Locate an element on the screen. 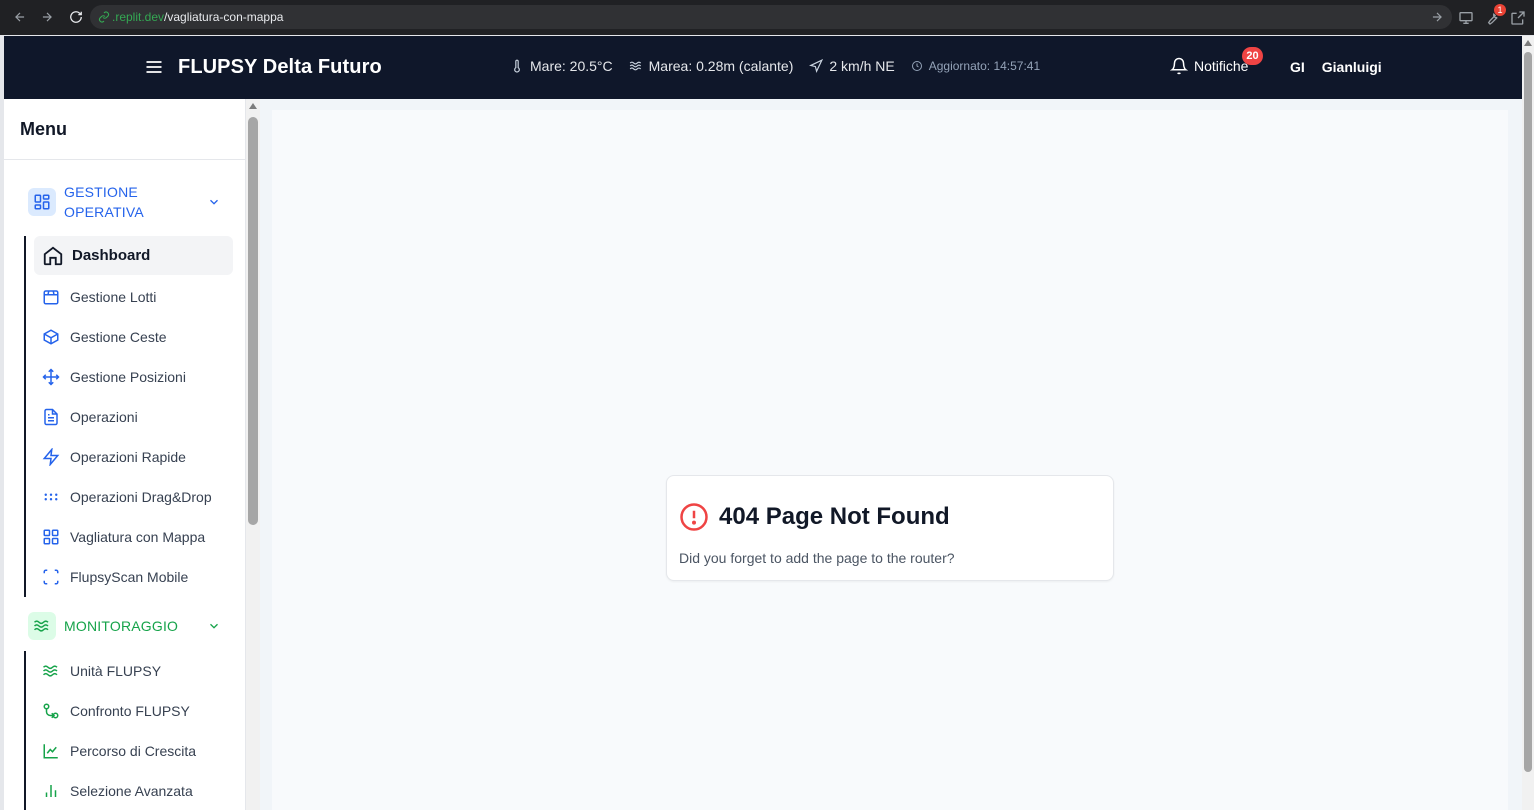 This screenshot has width=1534, height=810. navigation-icon is located at coordinates (816, 66).